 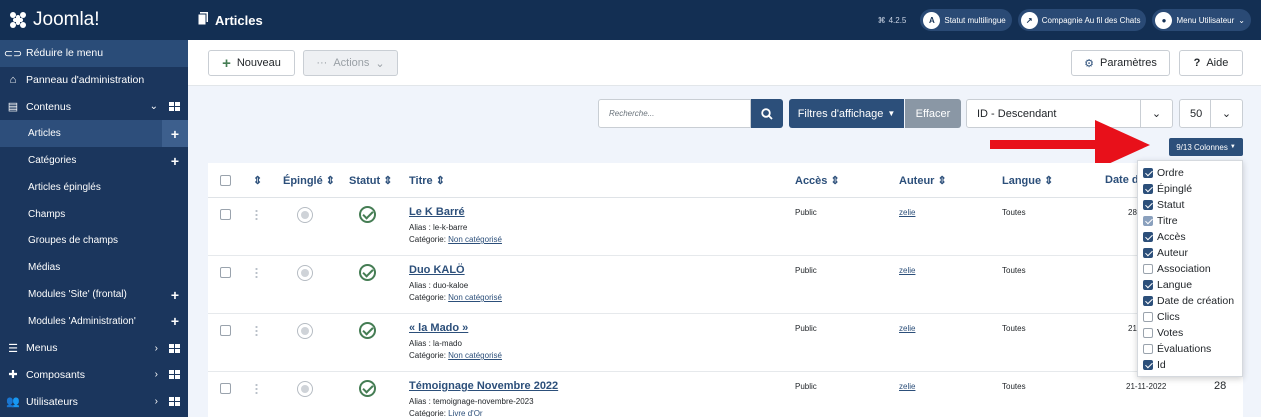 What do you see at coordinates (1122, 180) in the screenshot?
I see `header-date: Date d` at bounding box center [1122, 180].